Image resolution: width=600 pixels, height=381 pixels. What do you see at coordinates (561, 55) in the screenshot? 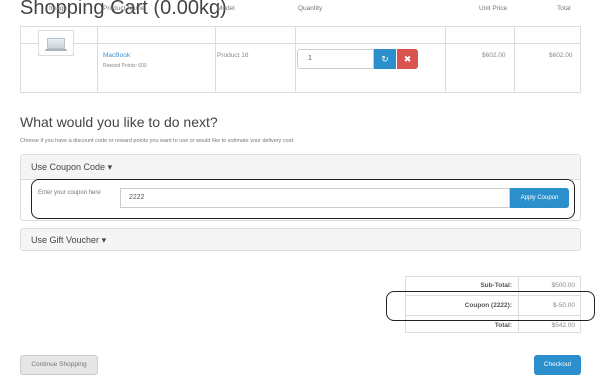
I see `line-total: $602.00` at bounding box center [561, 55].